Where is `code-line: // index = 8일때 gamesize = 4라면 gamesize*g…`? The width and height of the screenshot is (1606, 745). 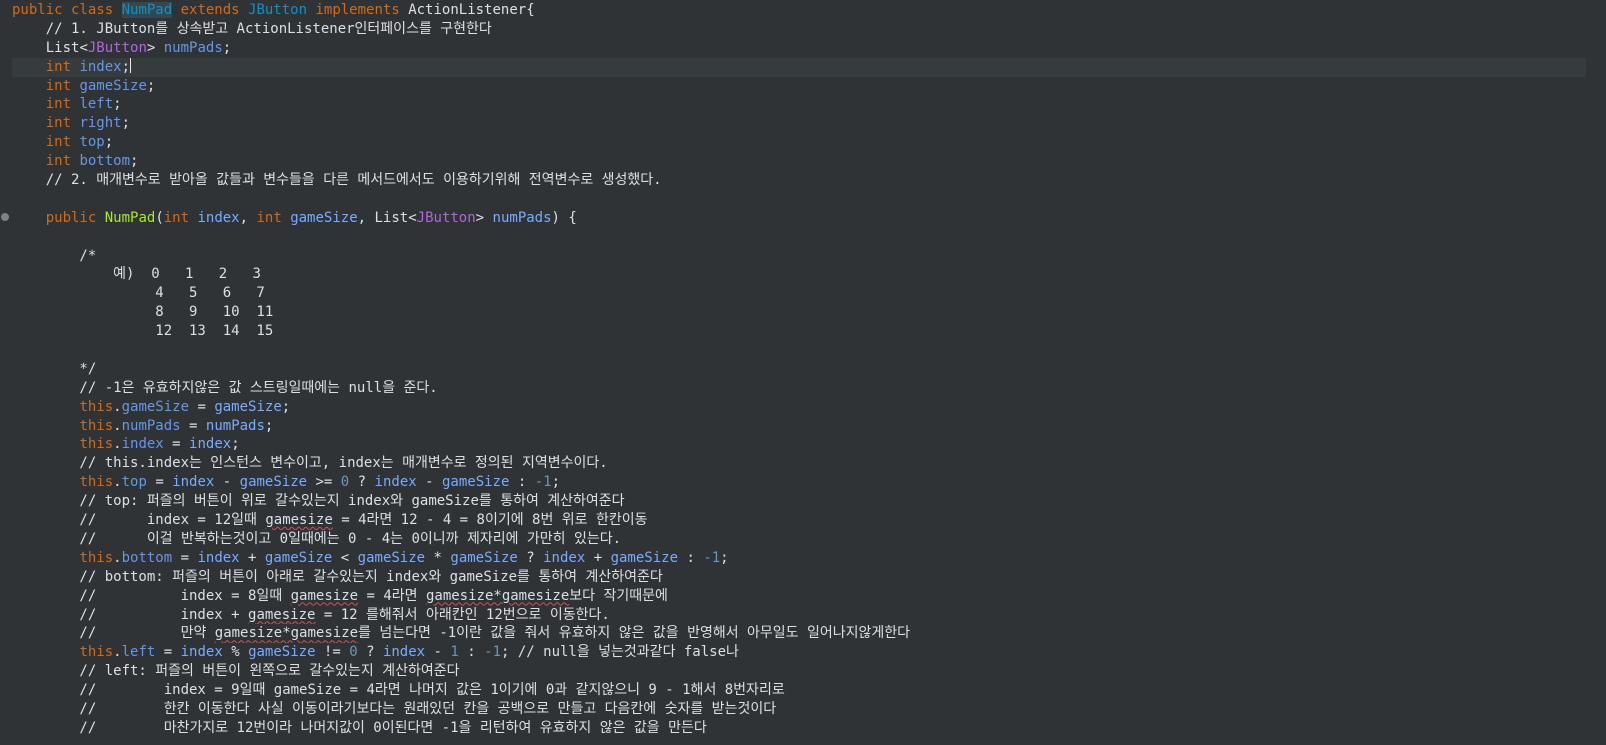
code-line: // index = 8일때 gamesize = 4라면 gamesize*g… is located at coordinates (799, 596).